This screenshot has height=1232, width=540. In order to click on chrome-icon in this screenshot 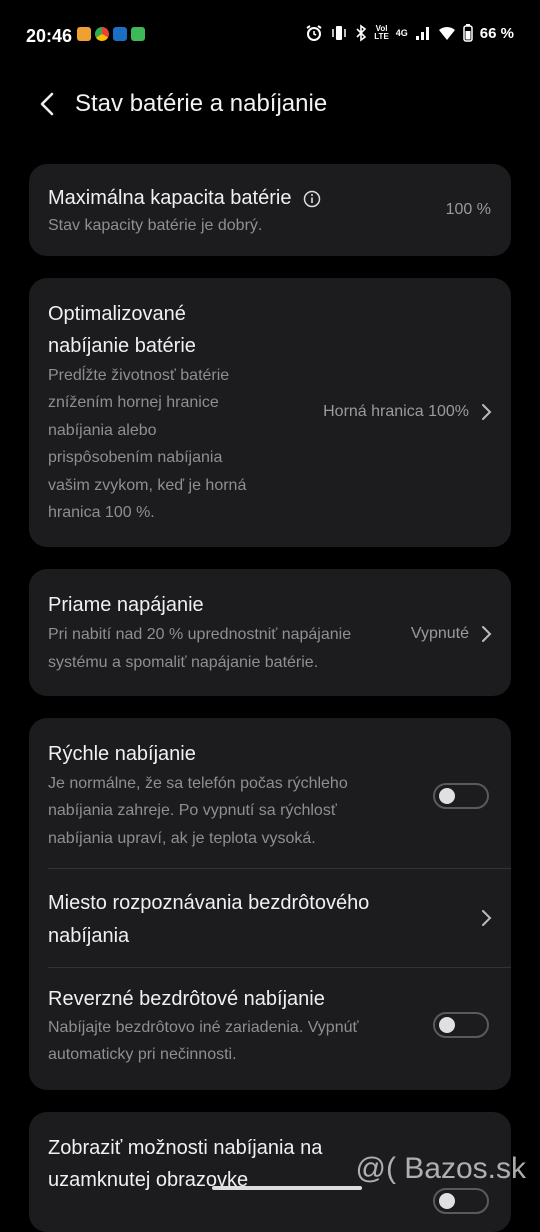, I will do `click(102, 34)`.